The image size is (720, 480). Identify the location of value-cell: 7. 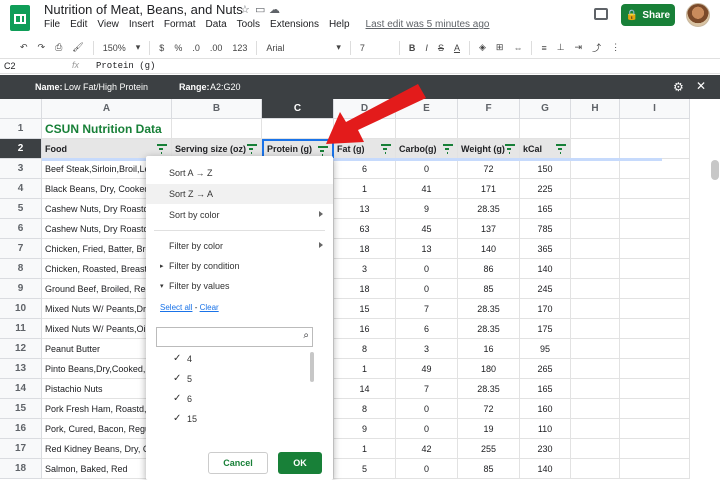
(427, 309).